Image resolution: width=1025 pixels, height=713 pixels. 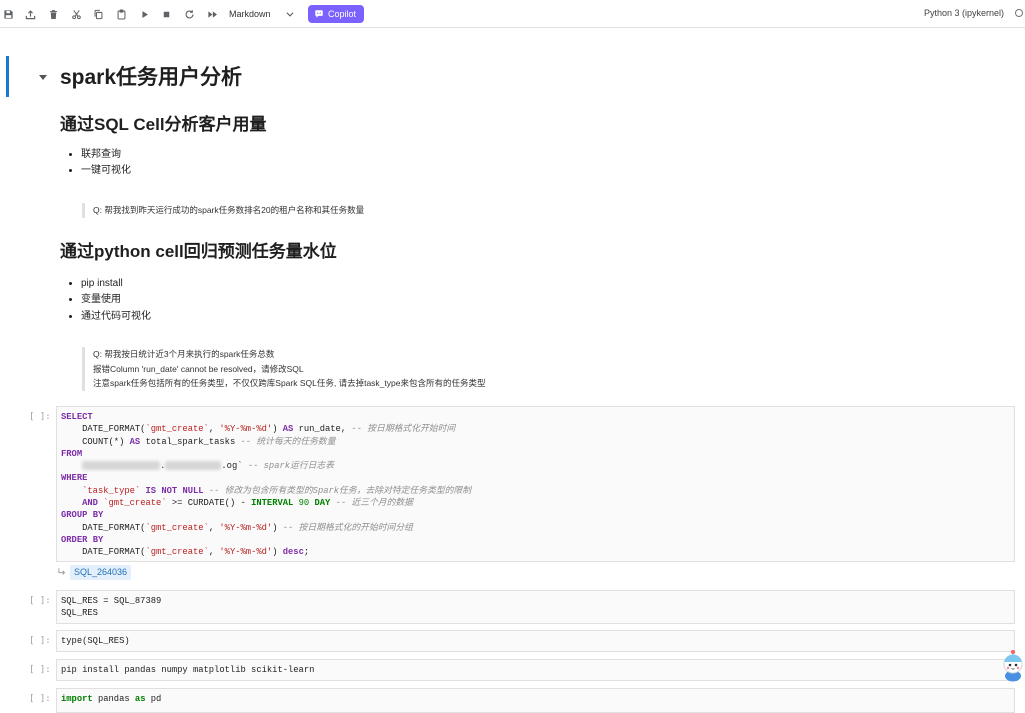 I want to click on run-icon, so click(x=144, y=14).